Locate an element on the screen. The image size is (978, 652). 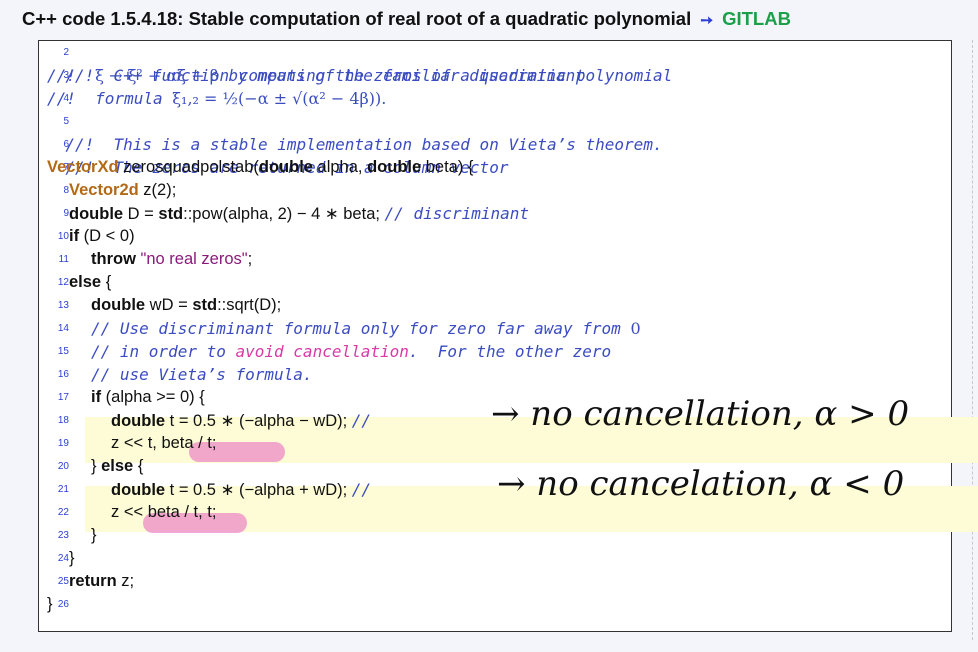
code-line-12: else { is located at coordinates (90, 282).